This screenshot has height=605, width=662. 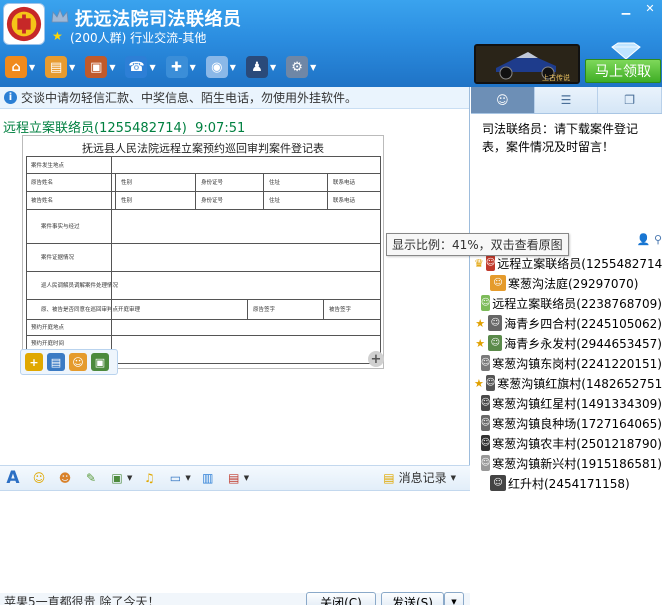 What do you see at coordinates (566, 343) in the screenshot?
I see `list-item: ★ ☺ 海青乡永发村(2944653457)` at bounding box center [566, 343].